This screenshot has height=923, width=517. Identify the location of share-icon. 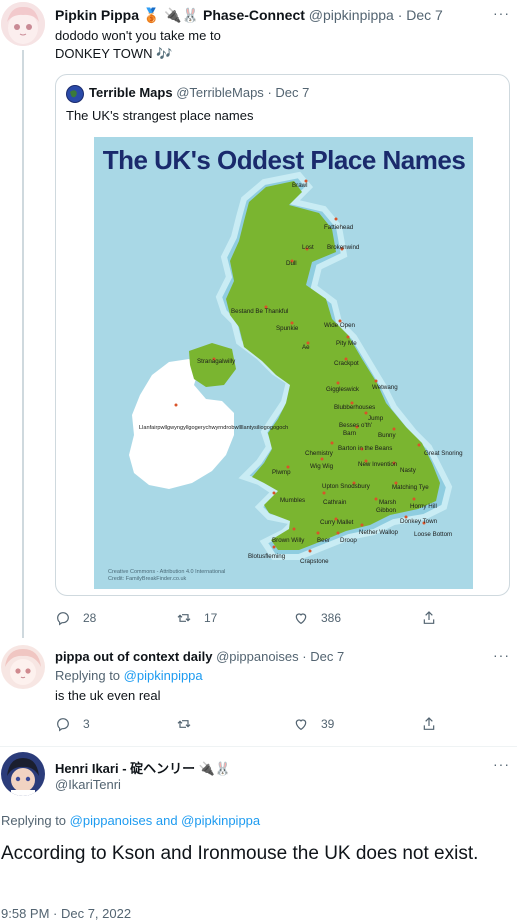
(429, 617).